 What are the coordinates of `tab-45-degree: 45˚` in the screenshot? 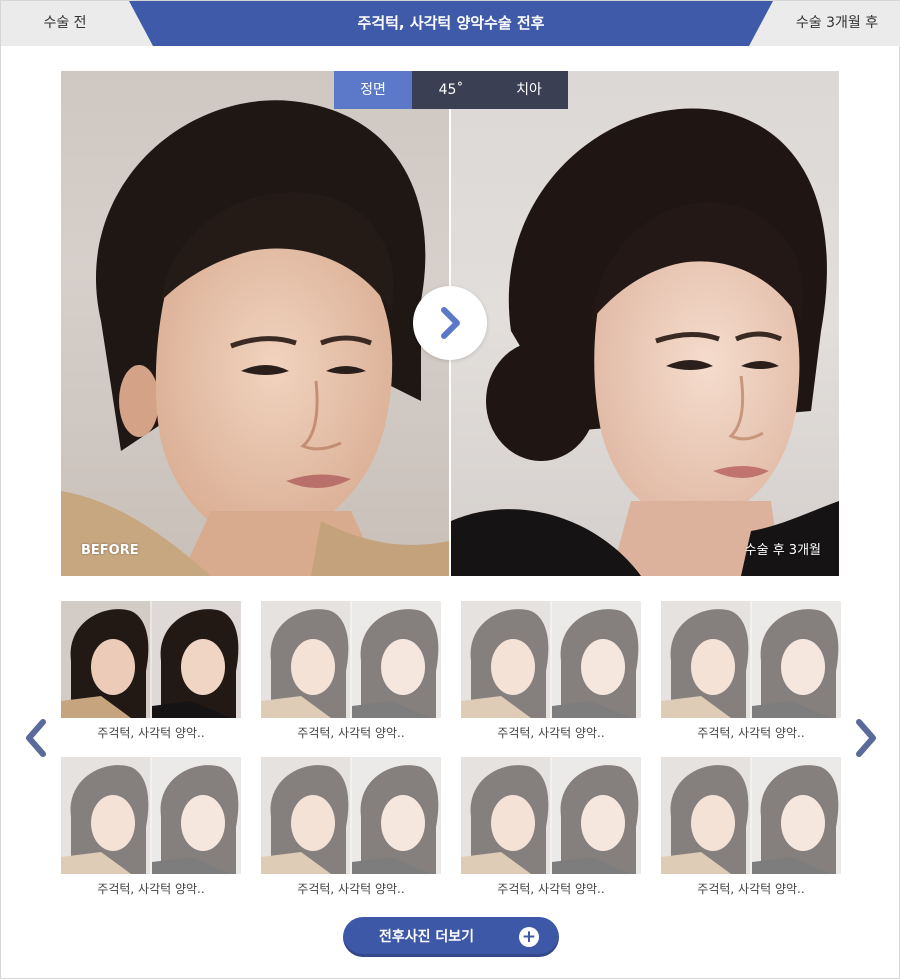 It's located at (451, 90).